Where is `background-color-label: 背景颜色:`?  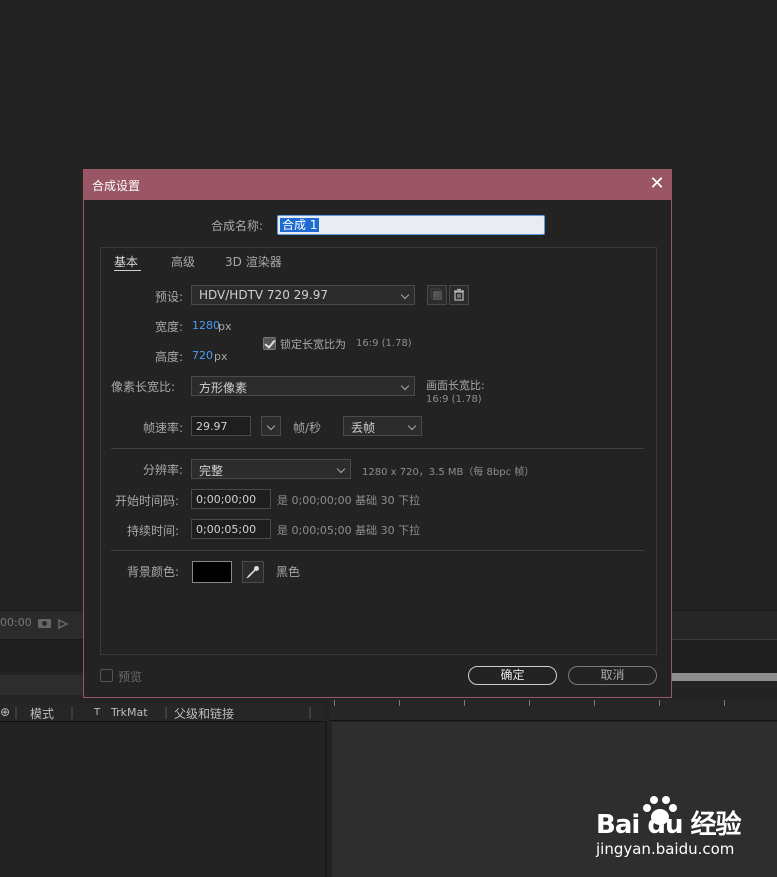 background-color-label: 背景颜色: is located at coordinates (153, 572).